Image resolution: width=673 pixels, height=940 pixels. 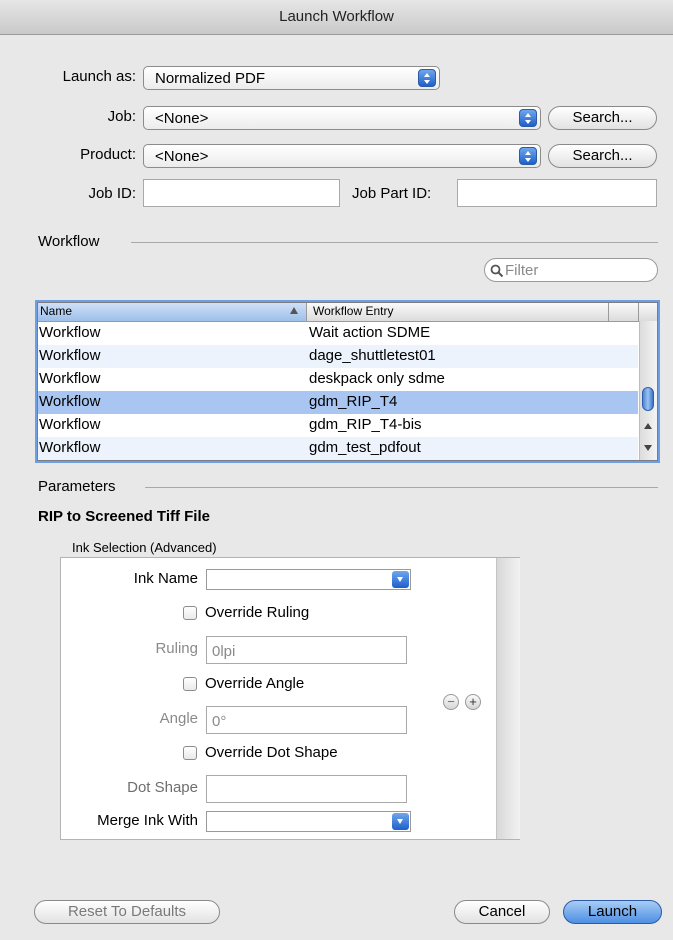 What do you see at coordinates (502, 912) in the screenshot?
I see `cancel-button: Cancel` at bounding box center [502, 912].